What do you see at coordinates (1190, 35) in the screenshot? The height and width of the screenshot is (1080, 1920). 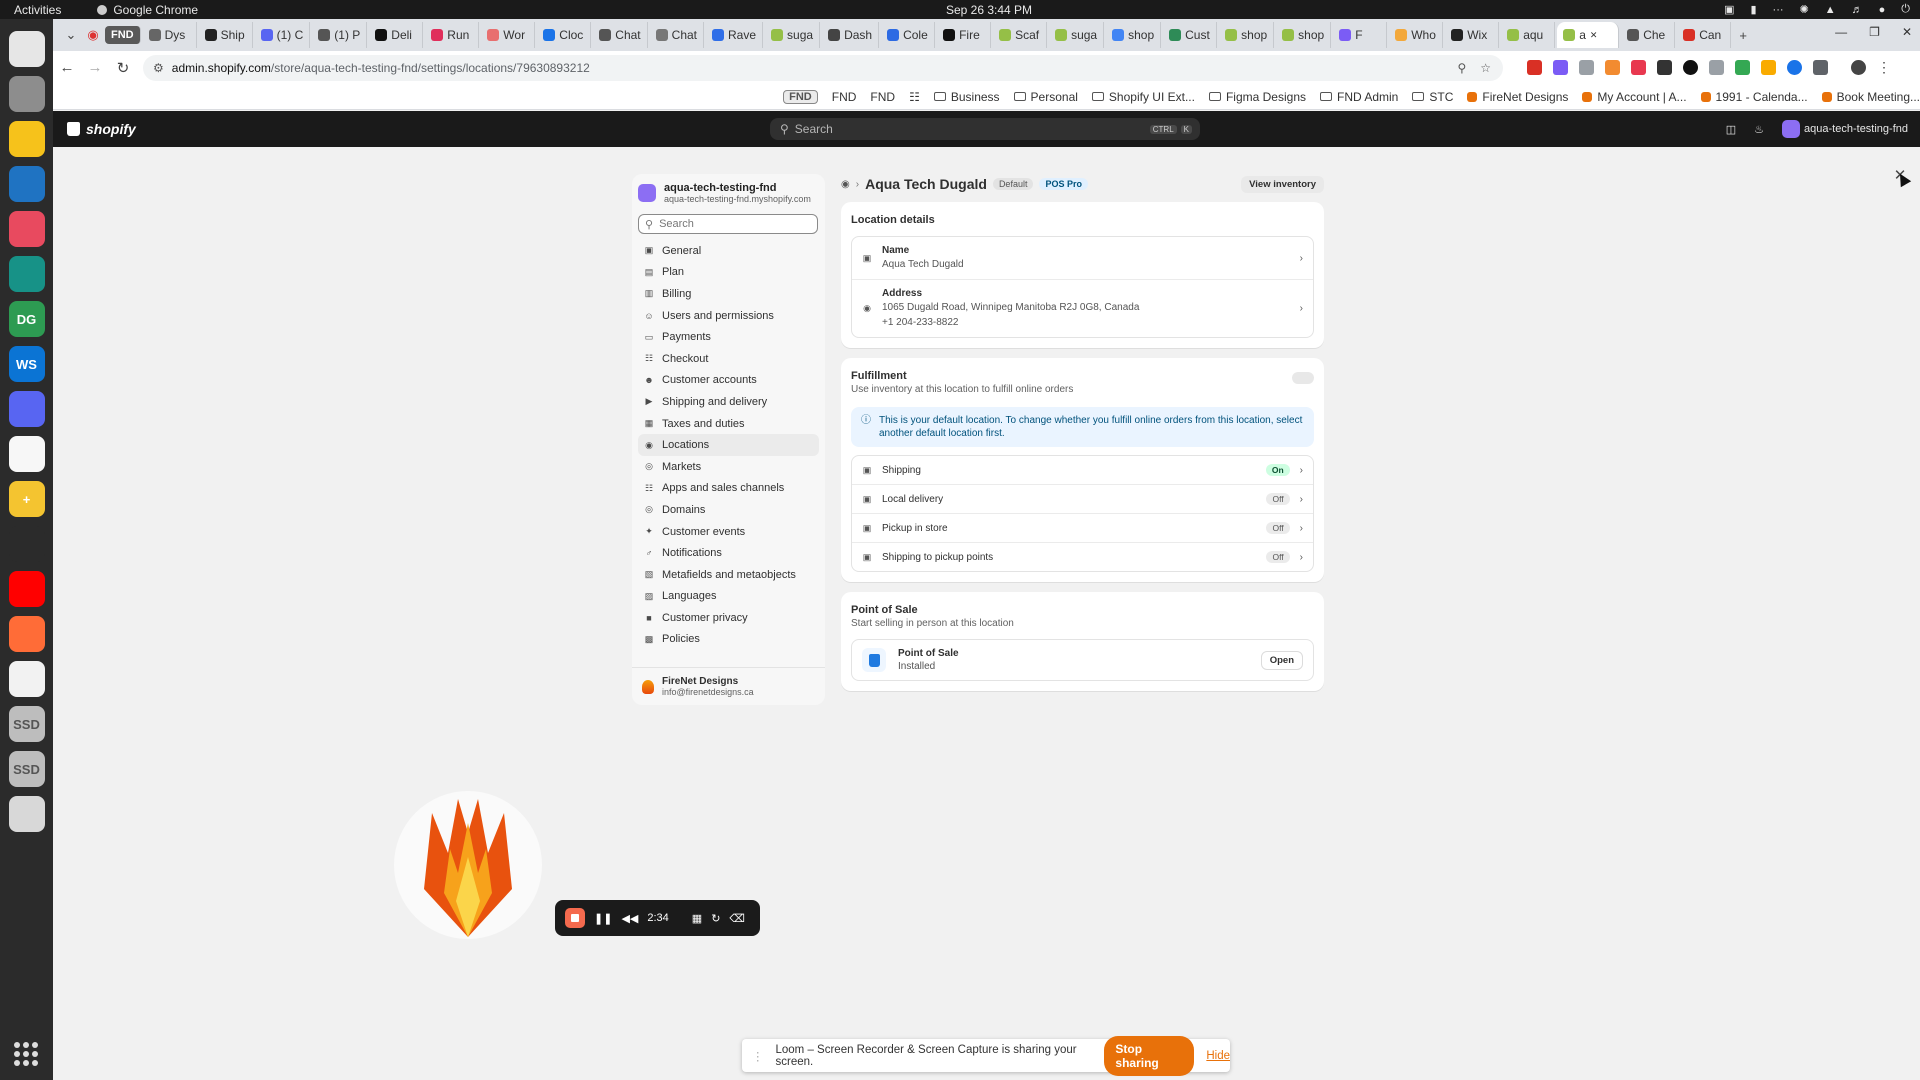 I see `browser-tab: Cust` at bounding box center [1190, 35].